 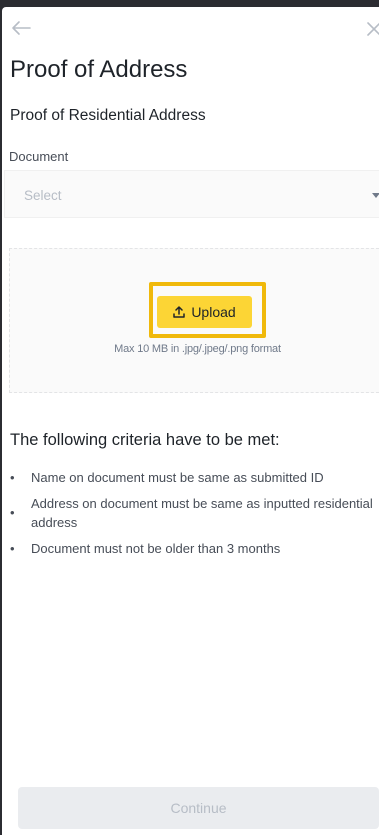 I want to click on section-title: Proof of Residential Address, so click(x=108, y=115).